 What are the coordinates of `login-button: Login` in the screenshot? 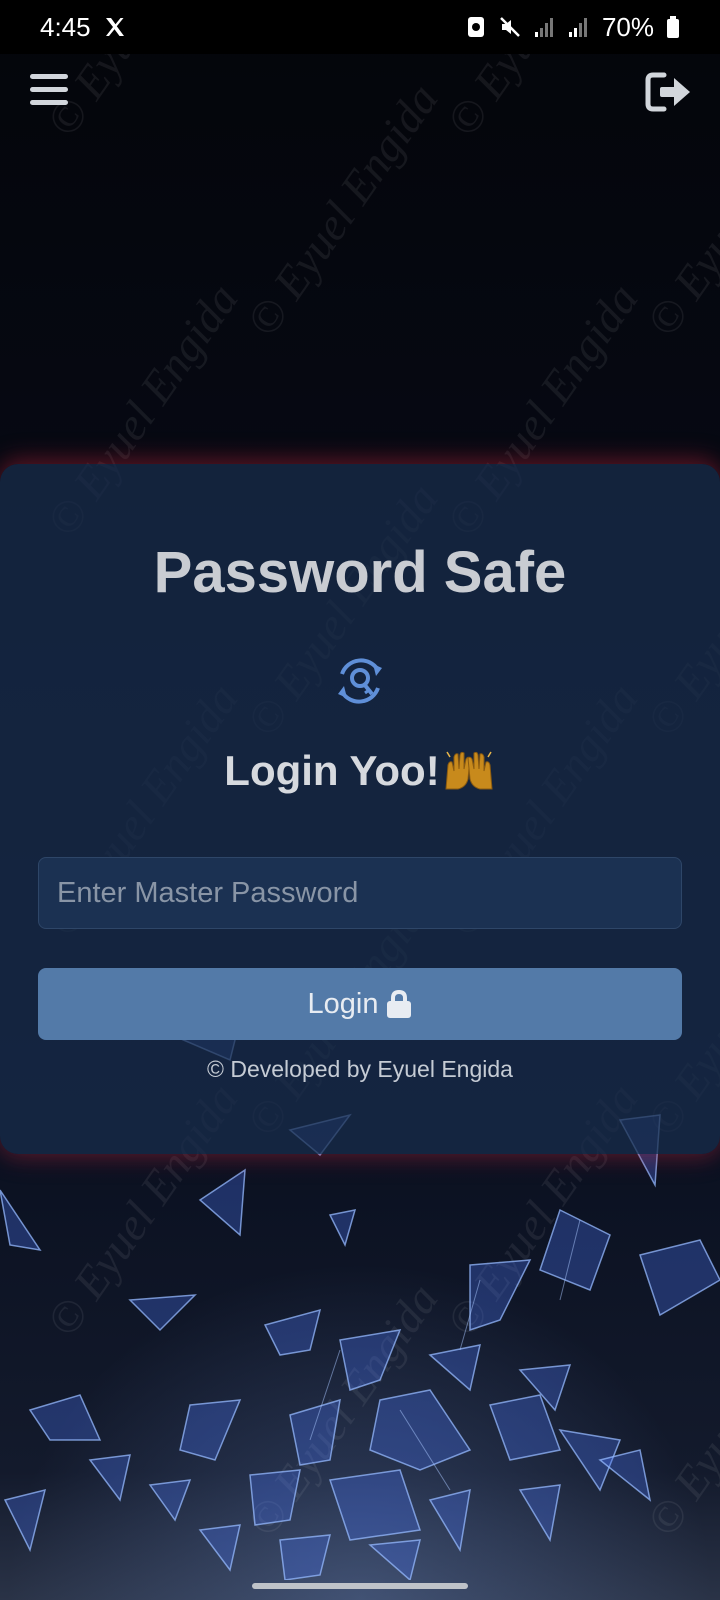 It's located at (360, 1004).